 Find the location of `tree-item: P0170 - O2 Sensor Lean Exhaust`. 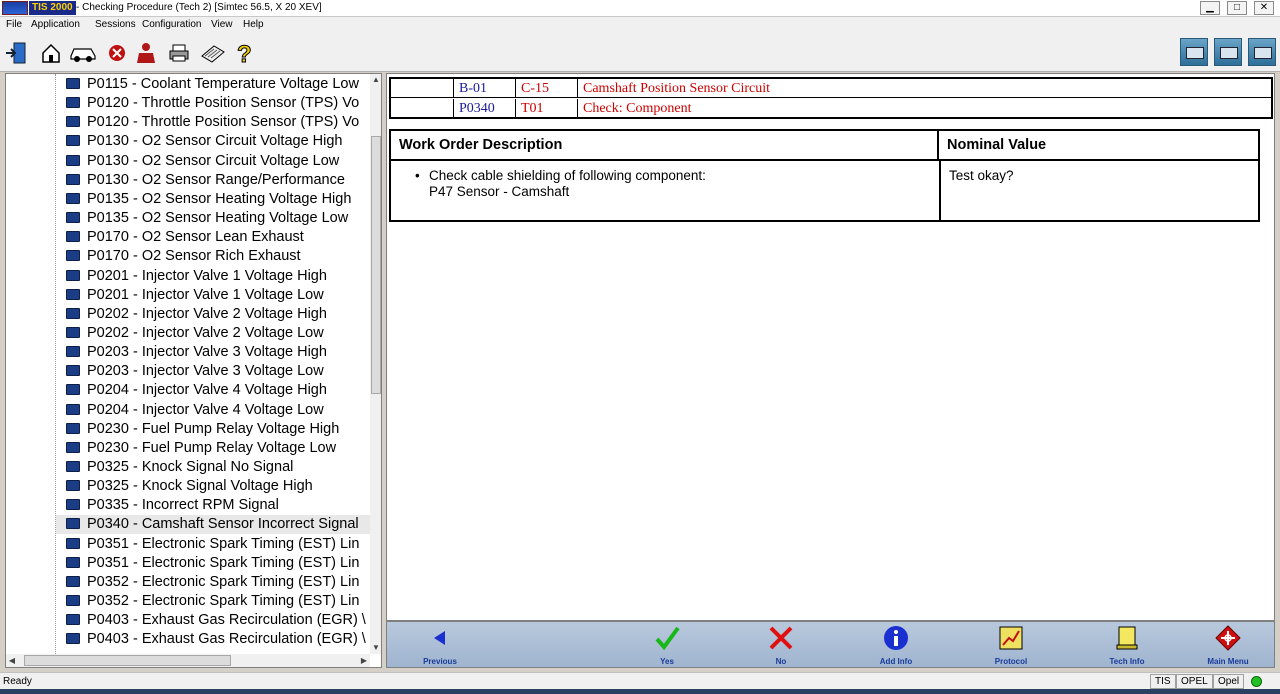

tree-item: P0170 - O2 Sensor Lean Exhaust is located at coordinates (213, 237).